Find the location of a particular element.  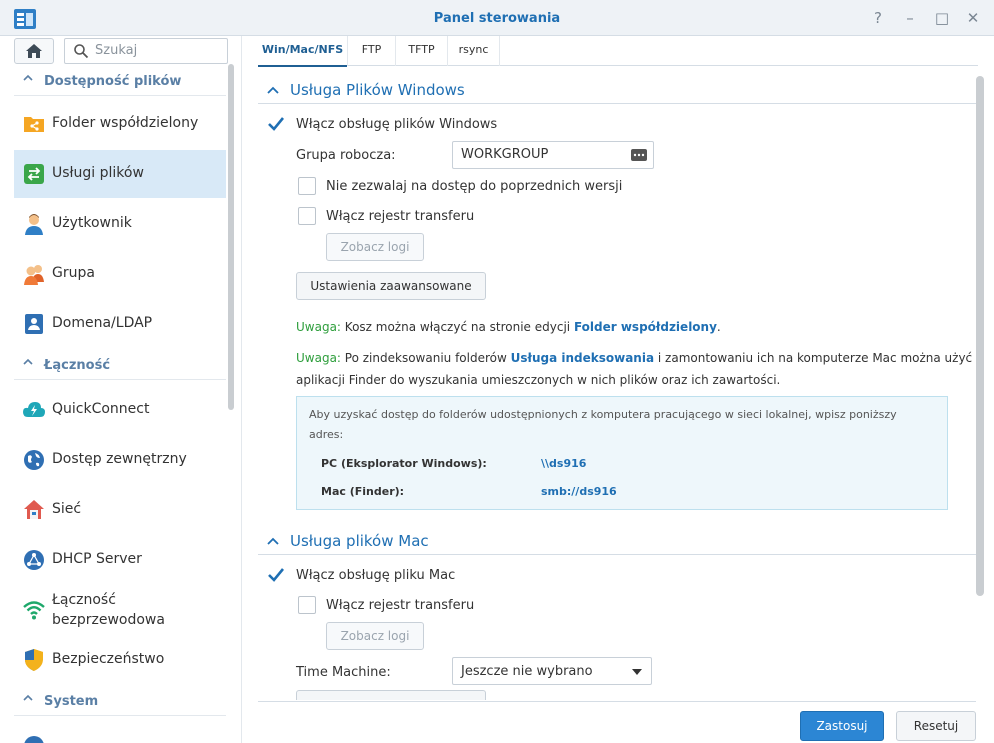

mac-path-label: Mac (Finder): is located at coordinates (363, 491).